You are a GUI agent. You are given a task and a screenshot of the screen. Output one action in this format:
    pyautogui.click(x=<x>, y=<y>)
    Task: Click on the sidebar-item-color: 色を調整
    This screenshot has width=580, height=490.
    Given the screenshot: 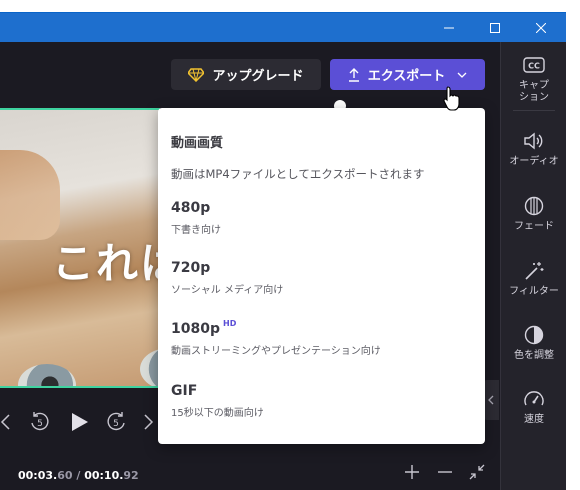 What is the action you would take?
    pyautogui.click(x=534, y=343)
    